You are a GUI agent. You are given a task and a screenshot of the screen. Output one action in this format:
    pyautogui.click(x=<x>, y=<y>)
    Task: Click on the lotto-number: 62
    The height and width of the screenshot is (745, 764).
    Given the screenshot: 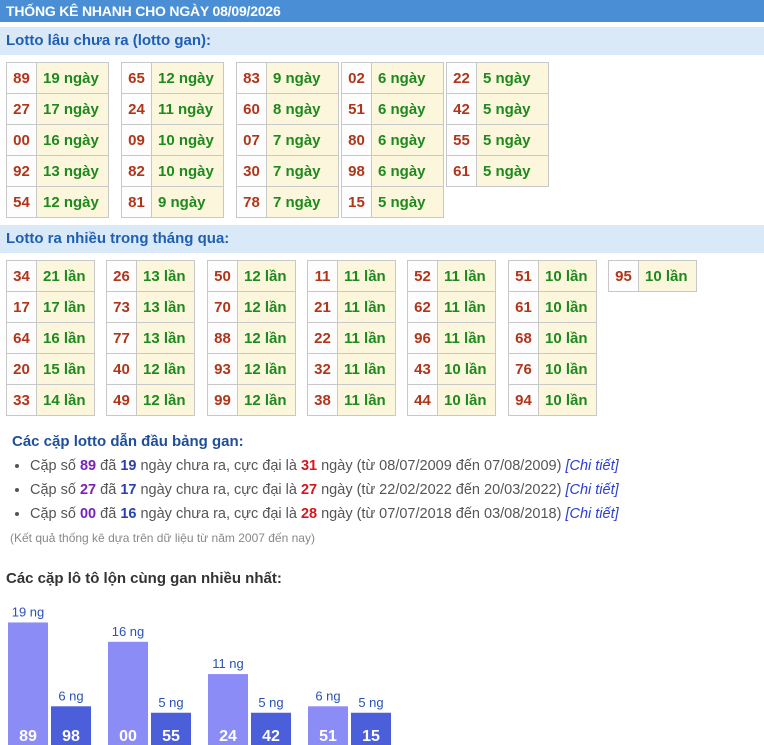 What is the action you would take?
    pyautogui.click(x=422, y=307)
    